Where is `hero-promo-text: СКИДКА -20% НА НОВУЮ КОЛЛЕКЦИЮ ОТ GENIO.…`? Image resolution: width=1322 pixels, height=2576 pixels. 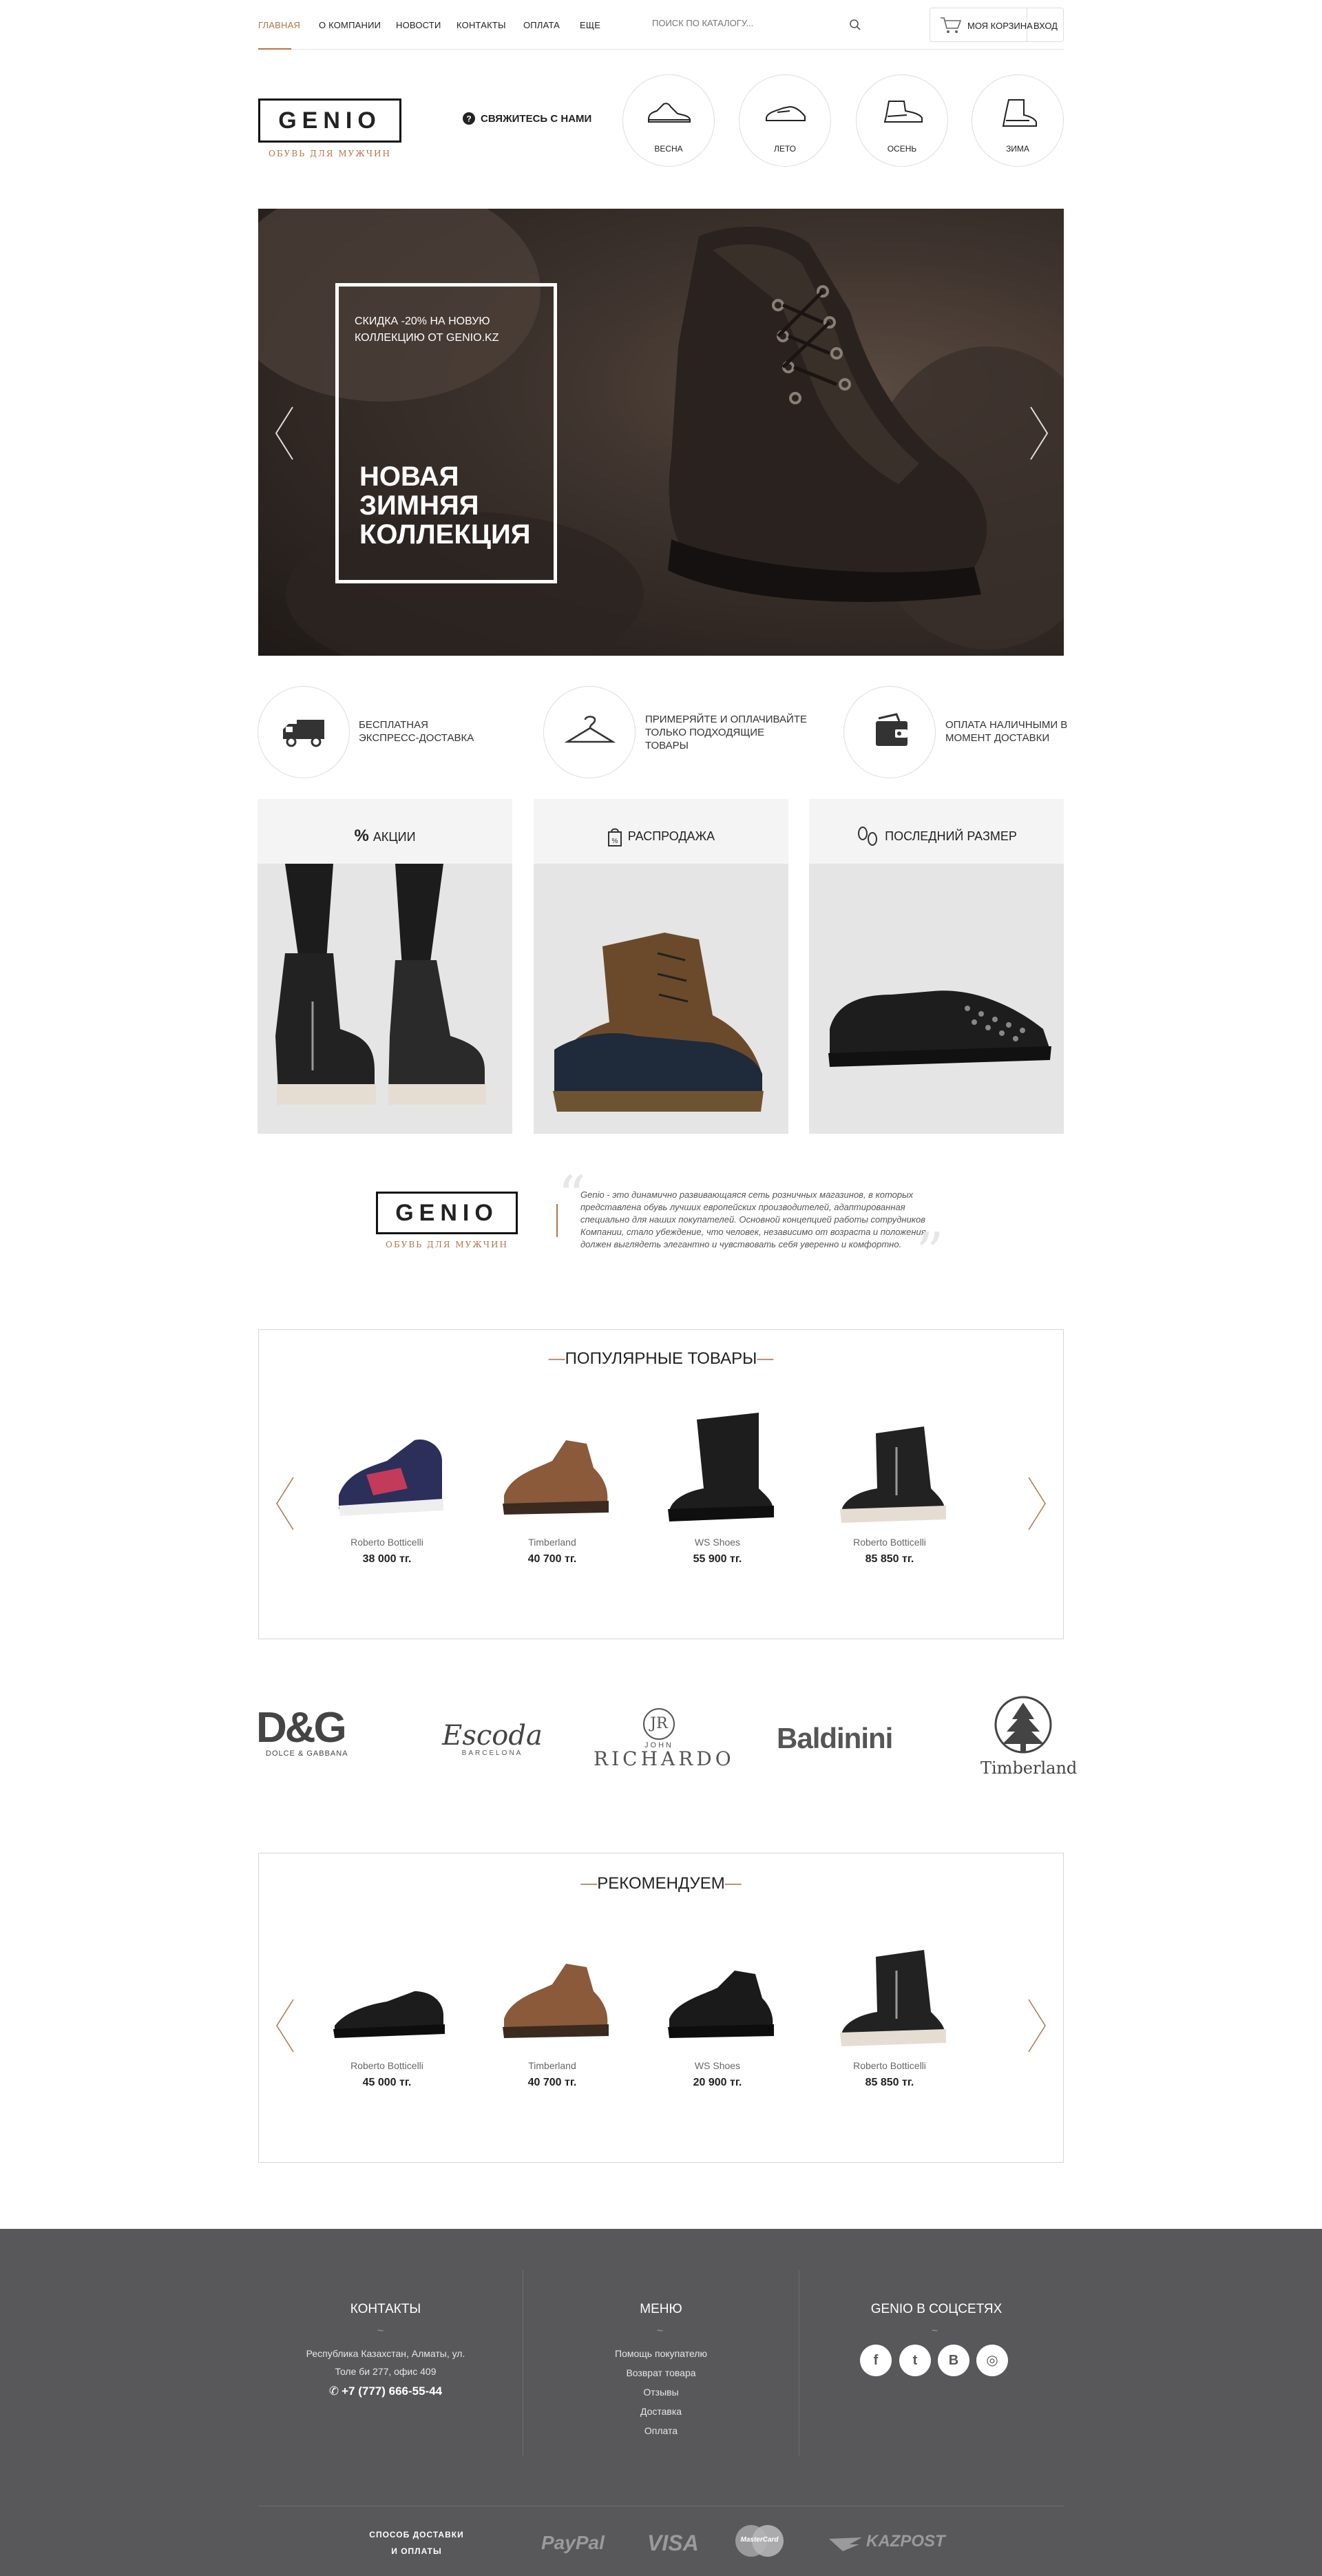
hero-promo-text: СКИДКА -20% НА НОВУЮ КОЛЛЕКЦИЮ ОТ GENIO.… is located at coordinates (427, 329).